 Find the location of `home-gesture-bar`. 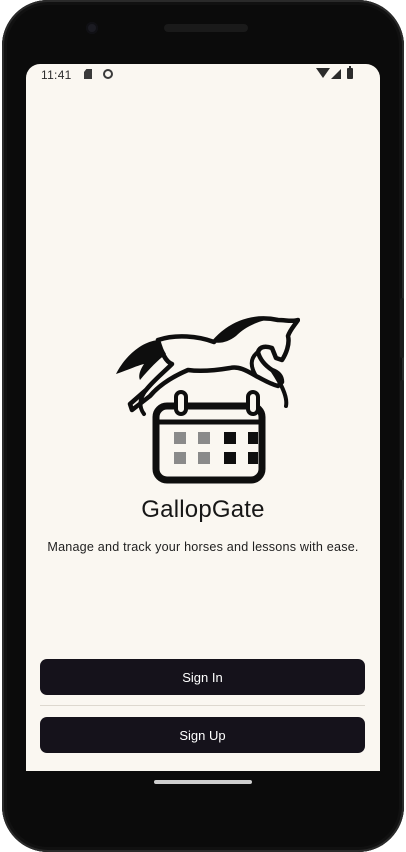

home-gesture-bar is located at coordinates (203, 782).